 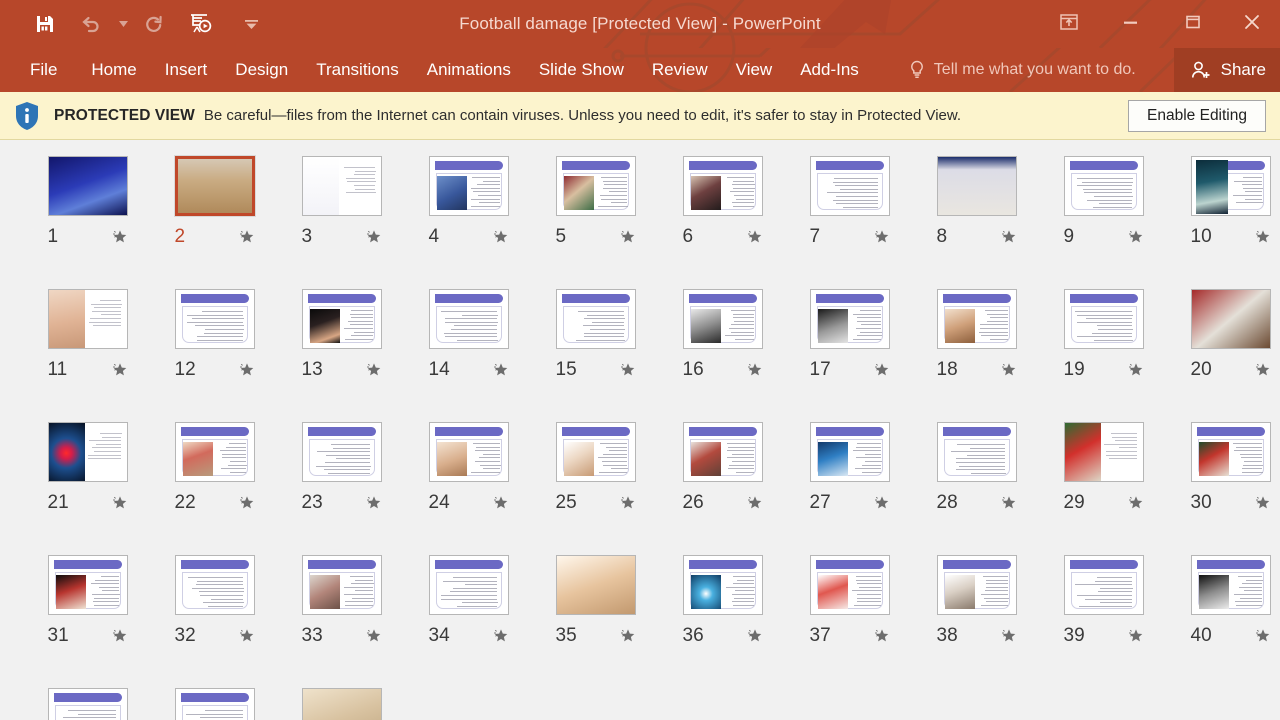 What do you see at coordinates (1223, 617) in the screenshot?
I see `slide-thumbnail-40: 40` at bounding box center [1223, 617].